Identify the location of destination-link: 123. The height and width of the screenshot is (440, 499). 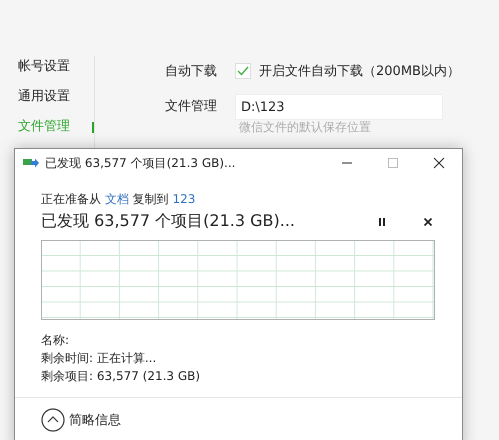
(184, 199).